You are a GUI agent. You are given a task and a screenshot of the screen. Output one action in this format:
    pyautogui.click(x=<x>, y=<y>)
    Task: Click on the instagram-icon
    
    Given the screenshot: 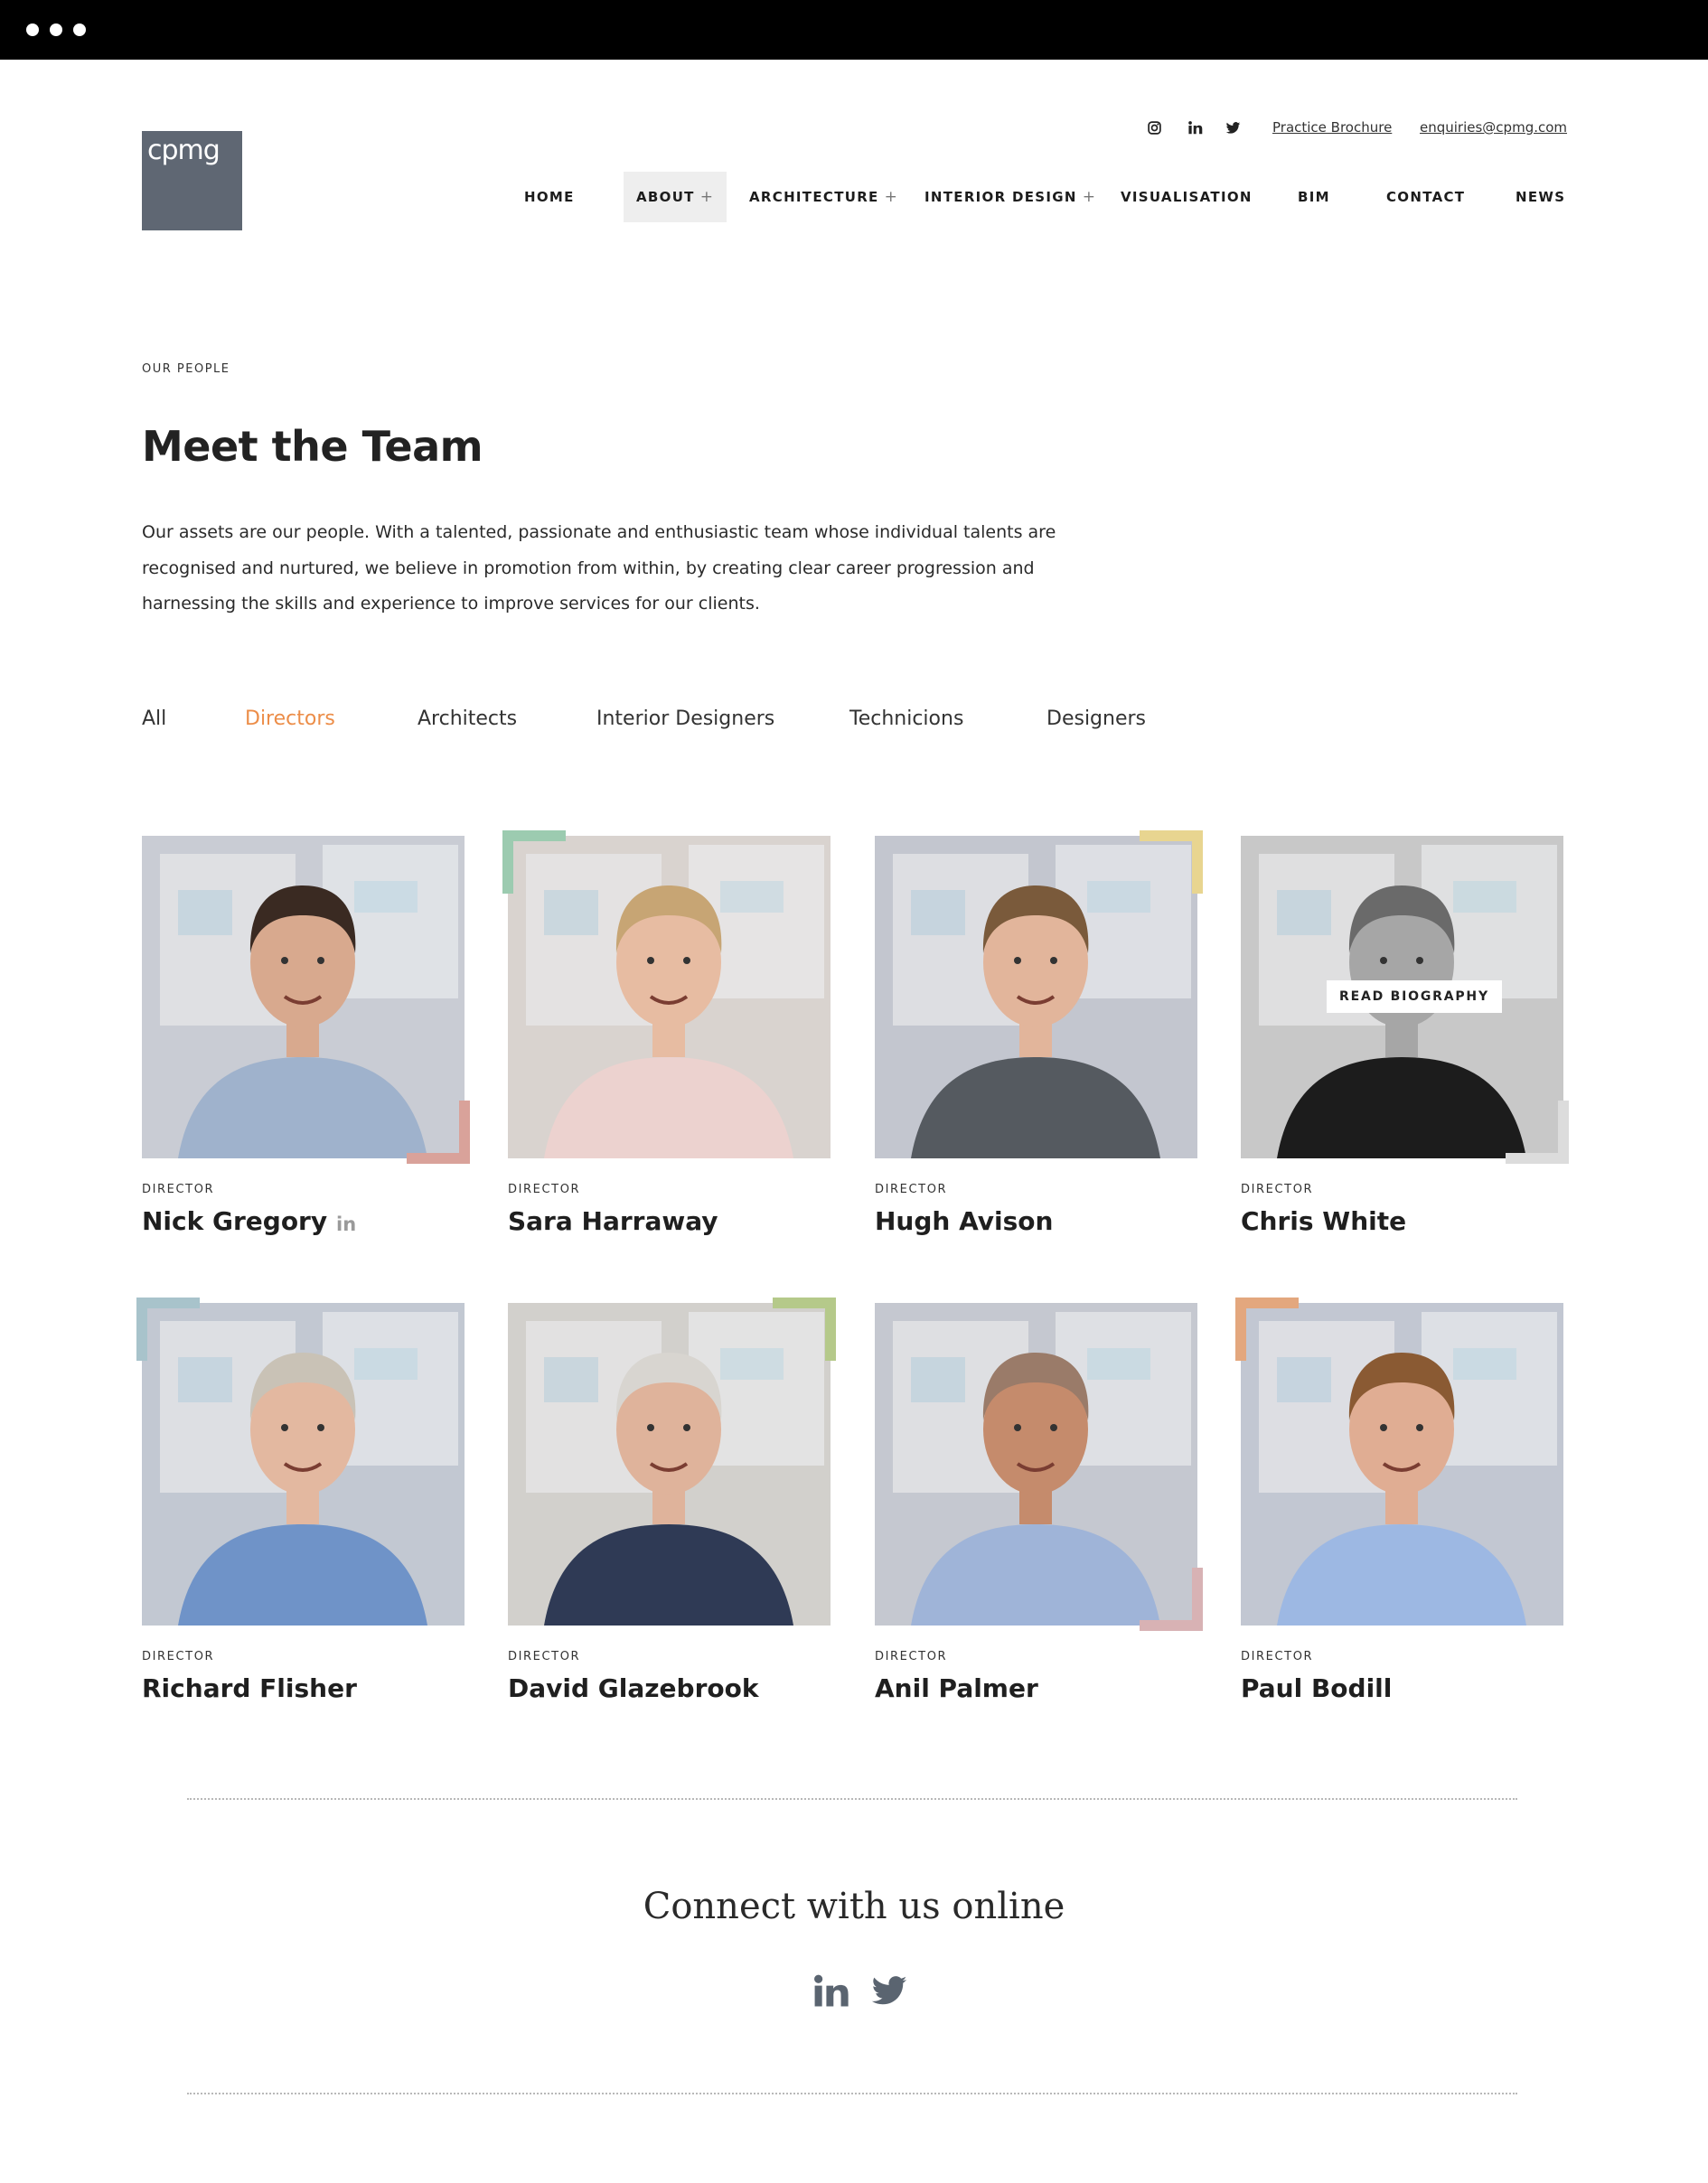 What is the action you would take?
    pyautogui.click(x=1154, y=127)
    